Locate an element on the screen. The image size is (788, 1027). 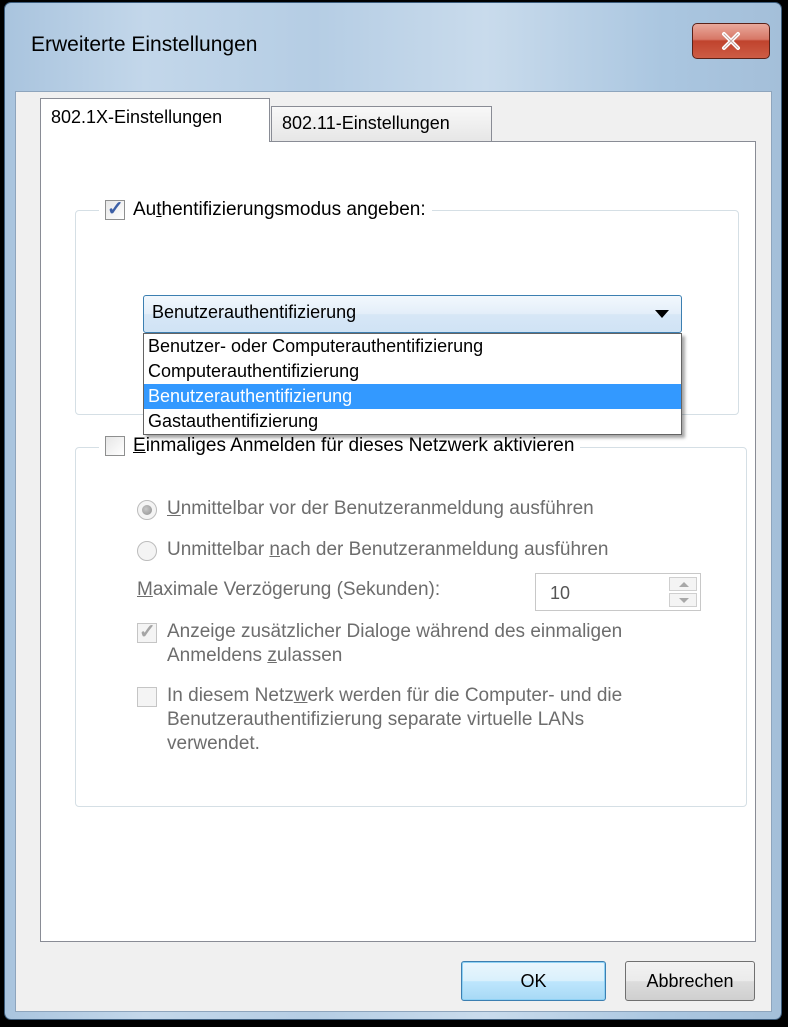
close-button is located at coordinates (731, 41).